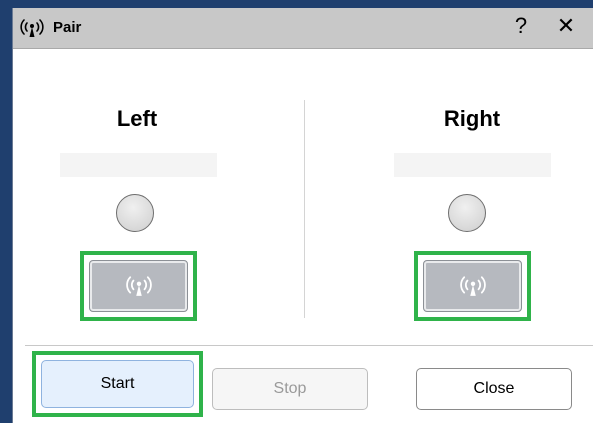 This screenshot has height=423, width=593. What do you see at coordinates (67, 27) in the screenshot?
I see `window-title: Pair` at bounding box center [67, 27].